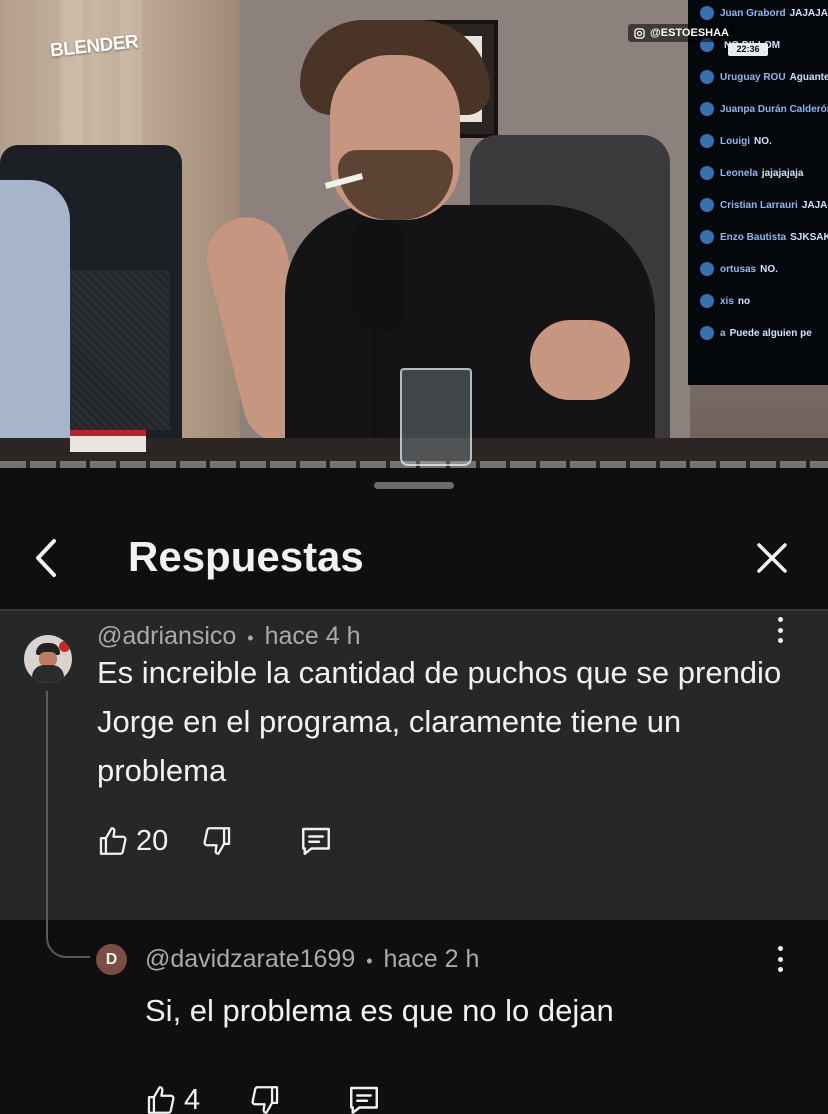 The width and height of the screenshot is (828, 1114). I want to click on chat-text: Uruguay ROU Aguante, so click(774, 77).